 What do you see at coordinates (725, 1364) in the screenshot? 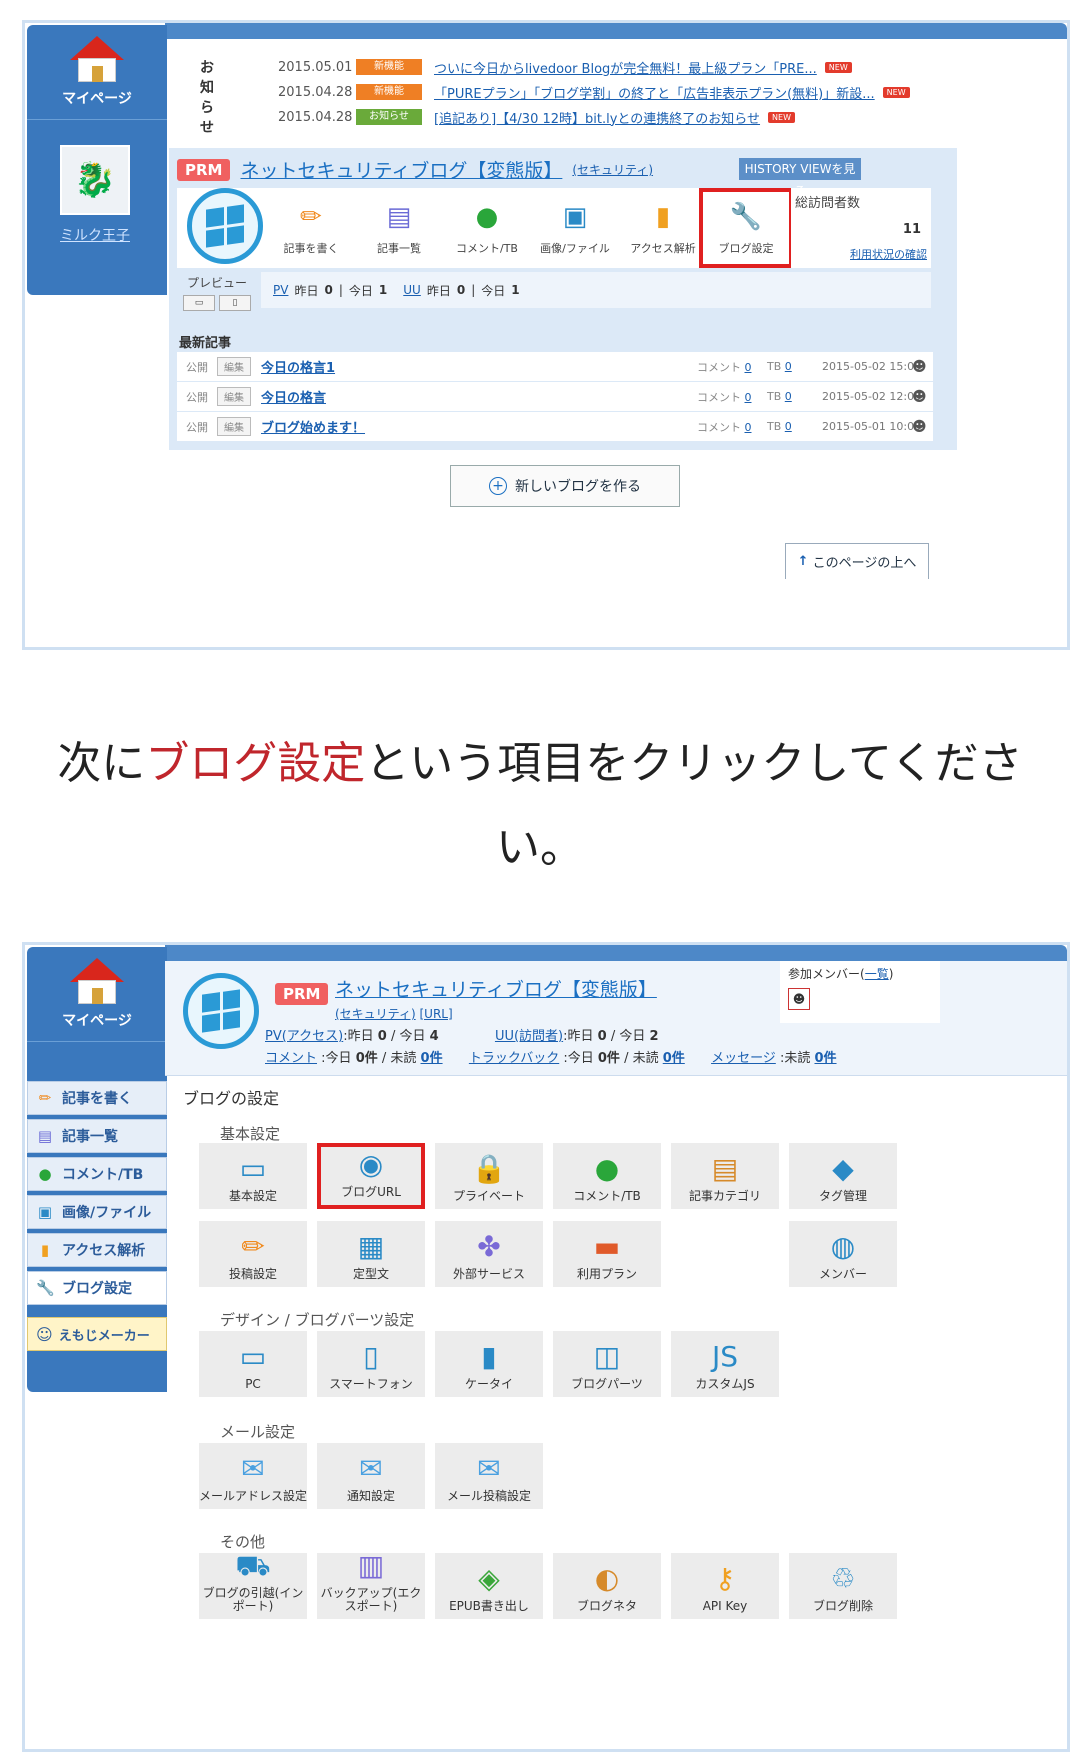
I see `settings-item: JS カスタムJS` at bounding box center [725, 1364].